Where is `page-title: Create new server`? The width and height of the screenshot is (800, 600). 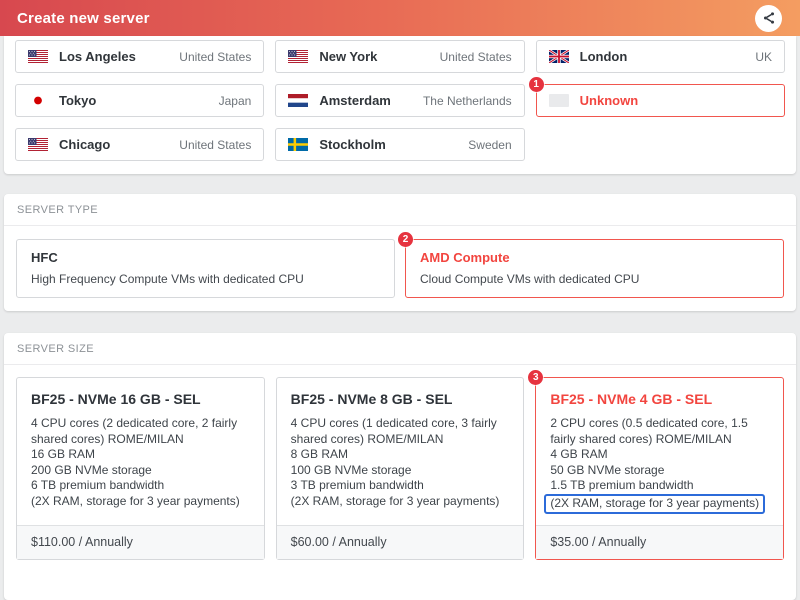 page-title: Create new server is located at coordinates (83, 18).